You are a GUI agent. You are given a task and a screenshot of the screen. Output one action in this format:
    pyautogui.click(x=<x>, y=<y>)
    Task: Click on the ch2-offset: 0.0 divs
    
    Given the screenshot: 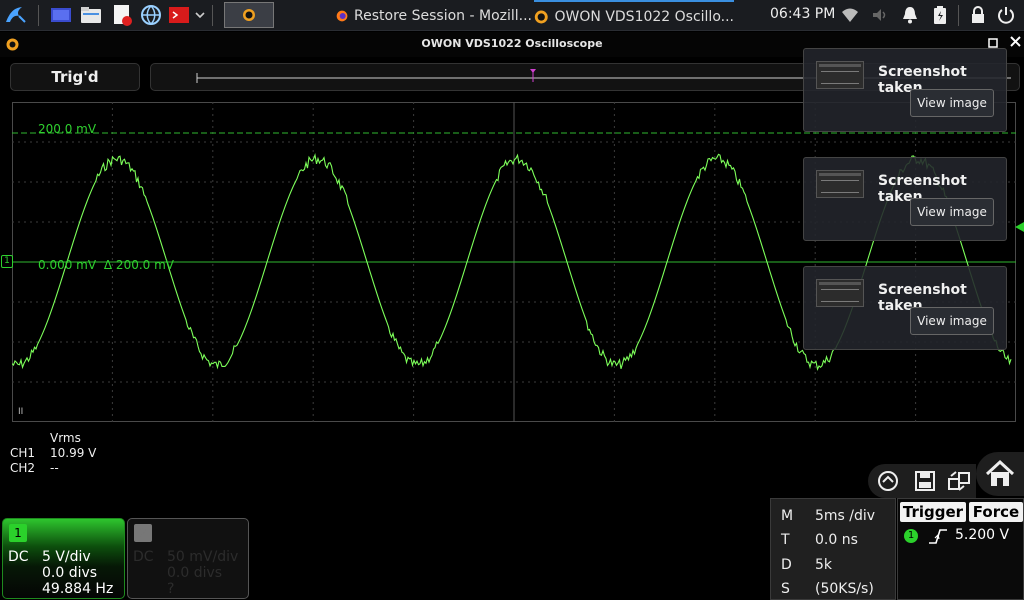 What is the action you would take?
    pyautogui.click(x=195, y=573)
    